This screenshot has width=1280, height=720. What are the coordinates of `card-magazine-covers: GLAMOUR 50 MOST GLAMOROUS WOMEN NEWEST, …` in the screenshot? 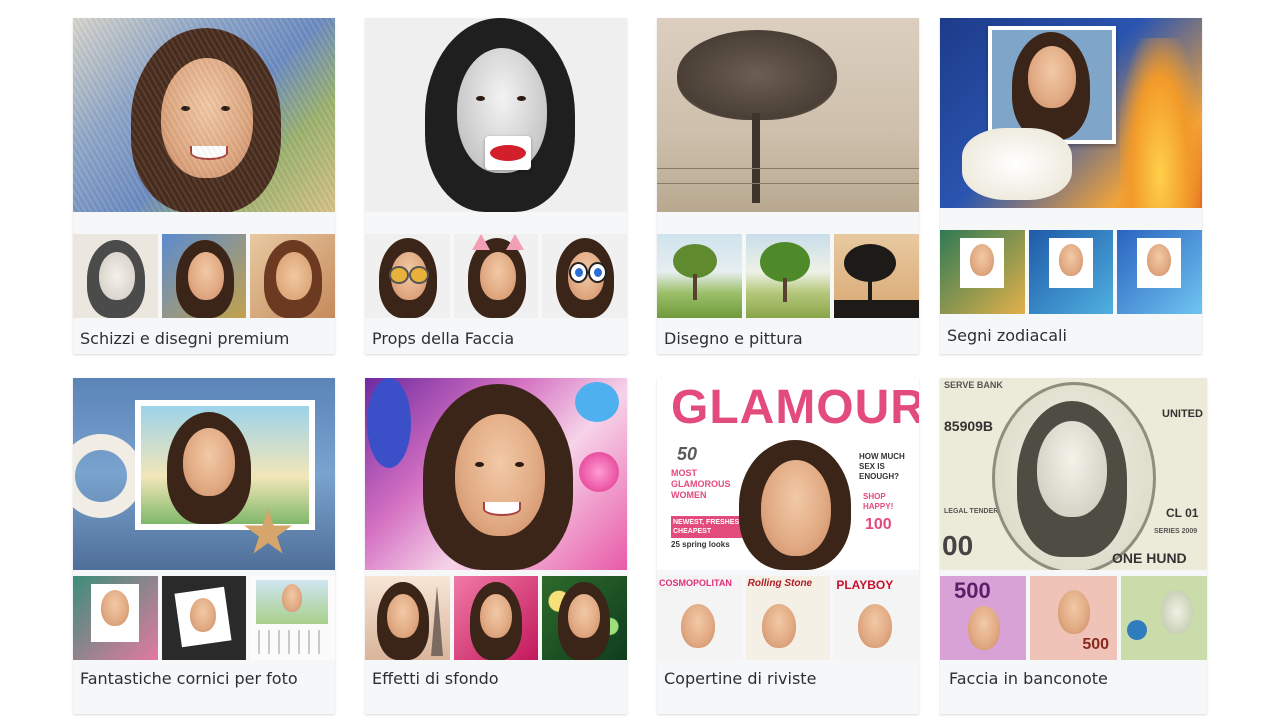 It's located at (788, 546).